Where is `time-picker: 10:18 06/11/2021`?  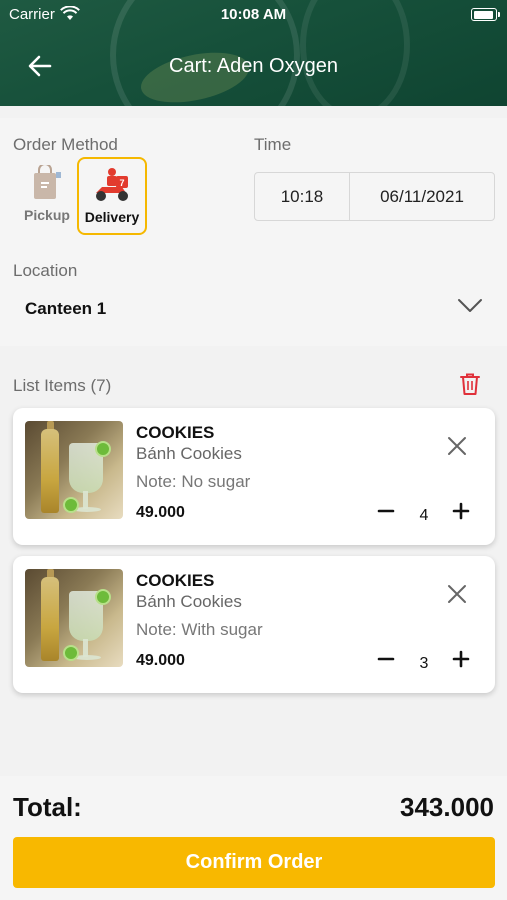
time-picker: 10:18 06/11/2021 is located at coordinates (374, 196).